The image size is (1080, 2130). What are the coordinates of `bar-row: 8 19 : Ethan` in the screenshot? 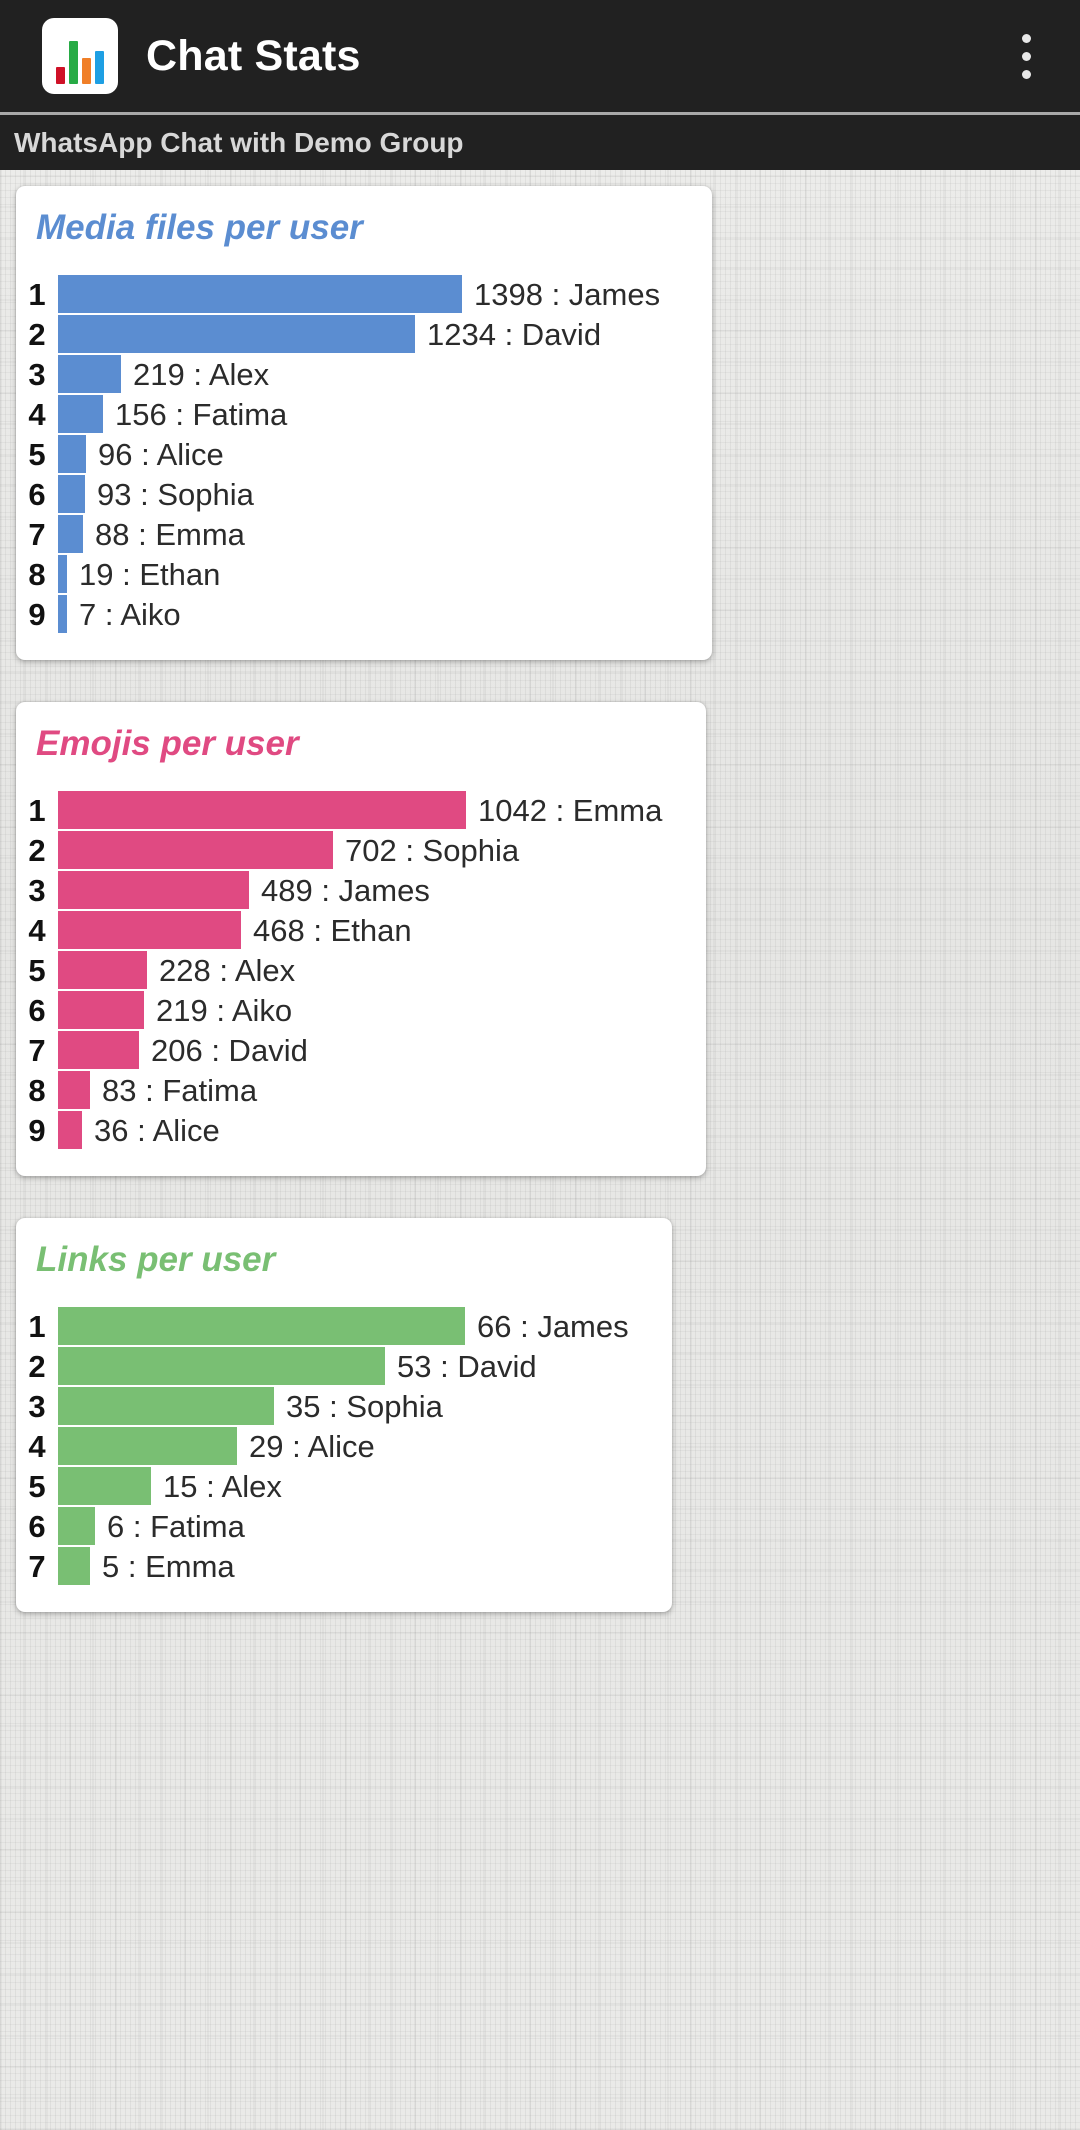 It's located at (364, 574).